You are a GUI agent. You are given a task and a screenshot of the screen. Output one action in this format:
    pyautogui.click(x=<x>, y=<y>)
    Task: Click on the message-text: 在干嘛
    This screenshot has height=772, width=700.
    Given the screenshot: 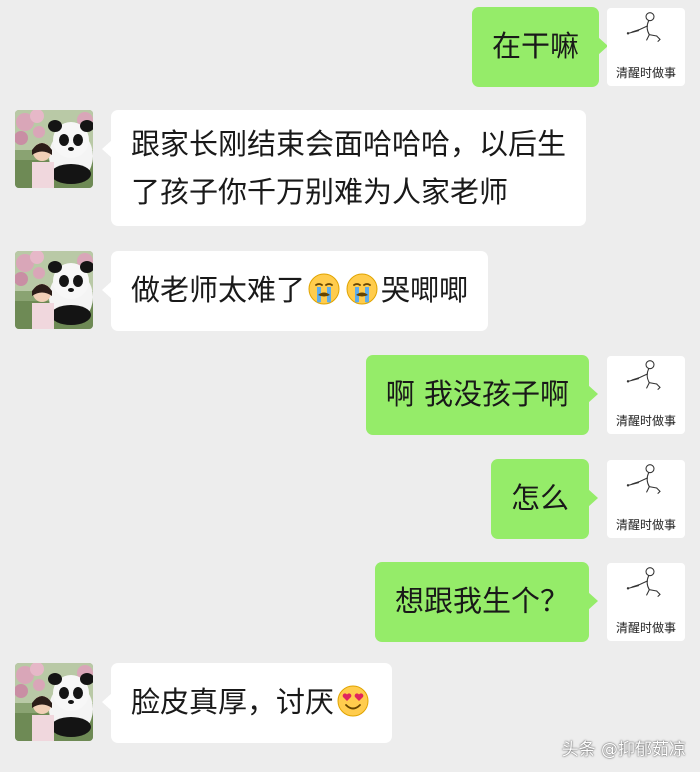 What is the action you would take?
    pyautogui.click(x=535, y=46)
    